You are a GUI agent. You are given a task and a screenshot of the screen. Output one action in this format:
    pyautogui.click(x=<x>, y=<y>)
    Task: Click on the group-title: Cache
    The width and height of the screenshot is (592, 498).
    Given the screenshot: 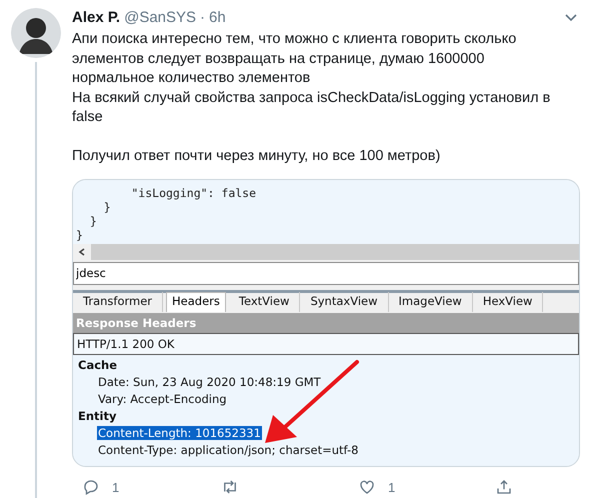 What is the action you would take?
    pyautogui.click(x=326, y=365)
    